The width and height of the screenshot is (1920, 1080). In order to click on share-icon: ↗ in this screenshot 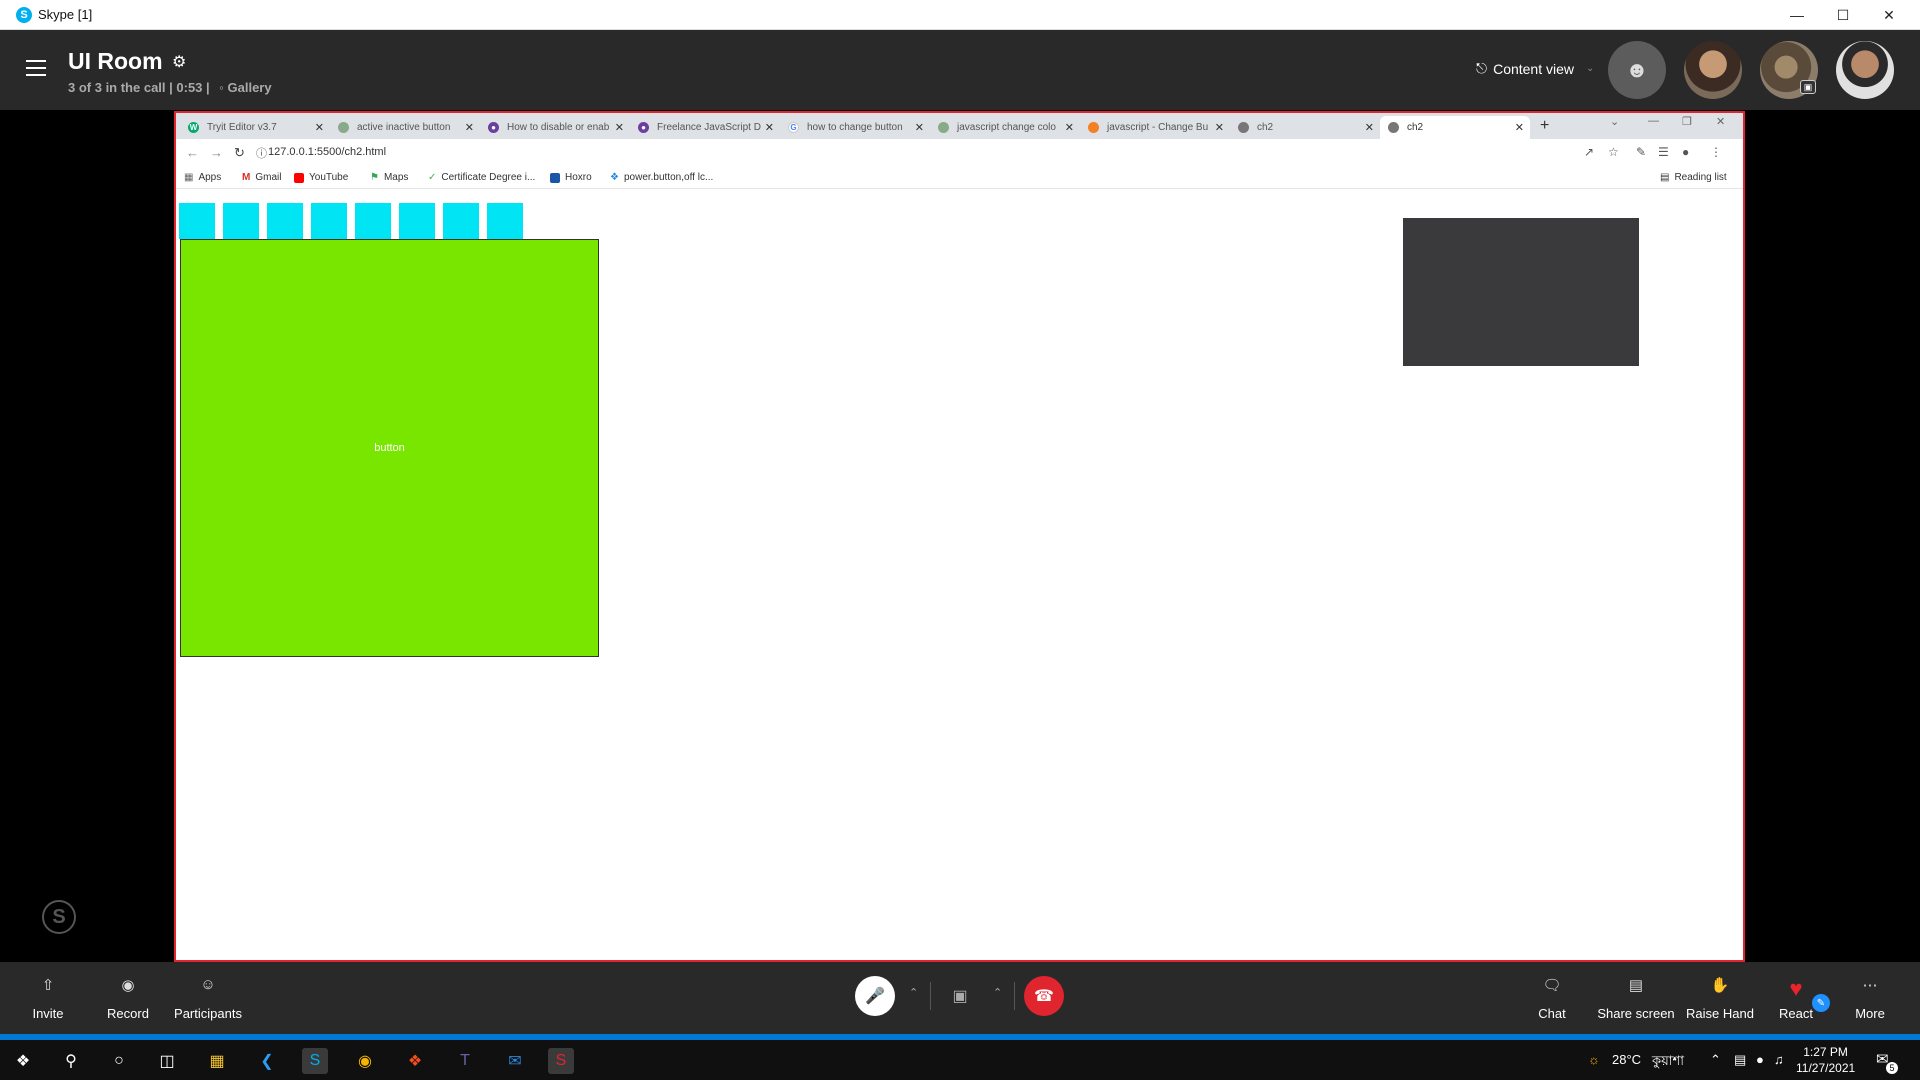, I will do `click(1589, 152)`.